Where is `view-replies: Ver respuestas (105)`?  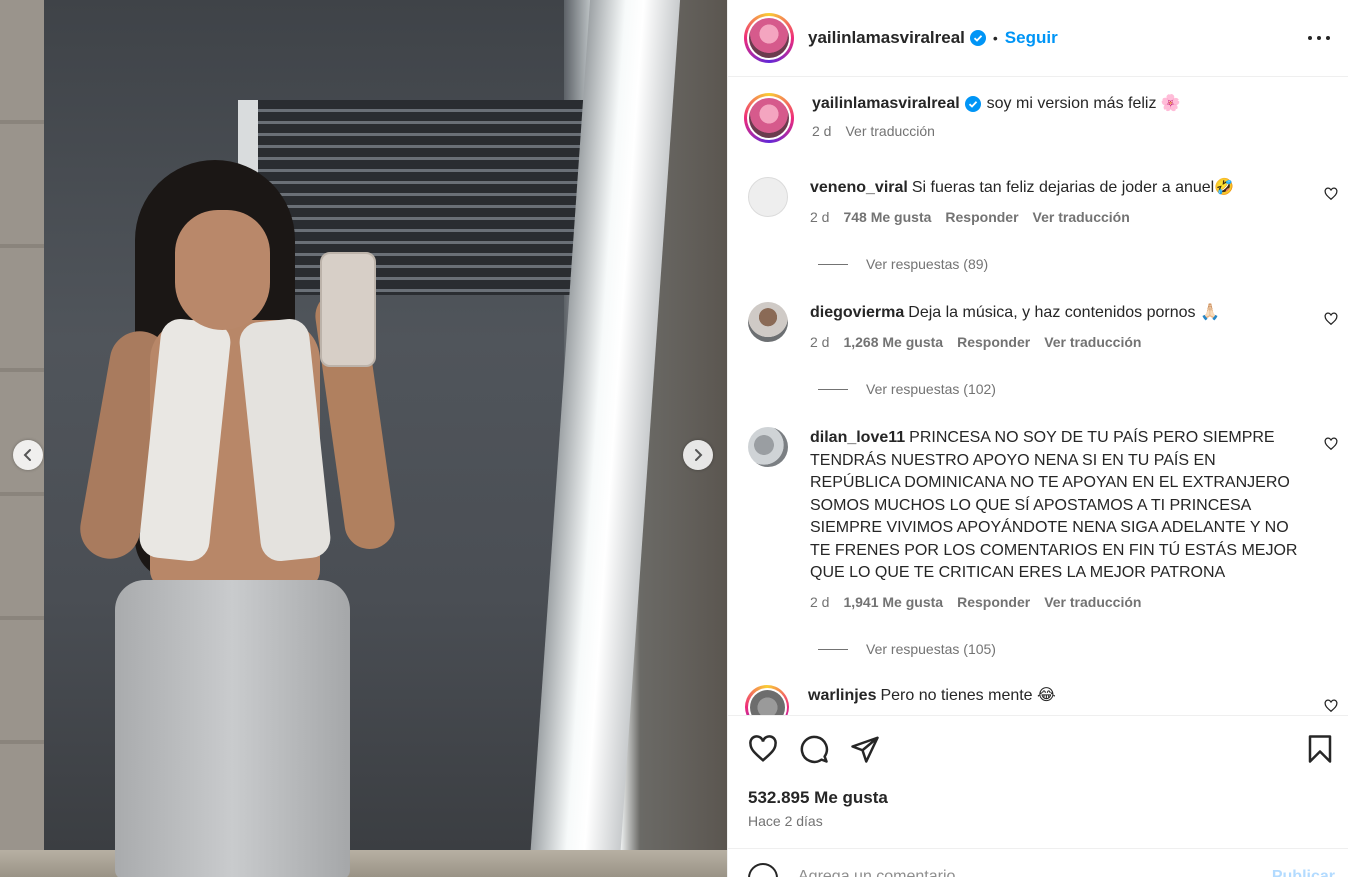
view-replies: Ver respuestas (105) is located at coordinates (907, 649).